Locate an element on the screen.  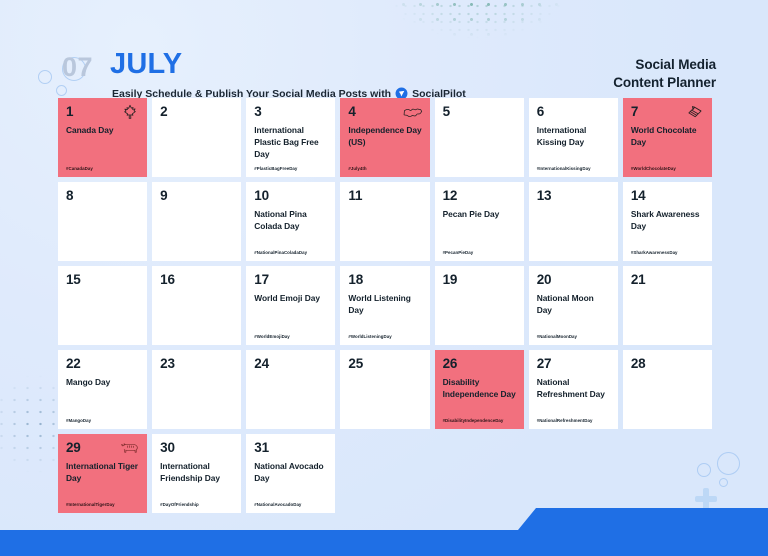
day-number: 23 is located at coordinates (167, 363).